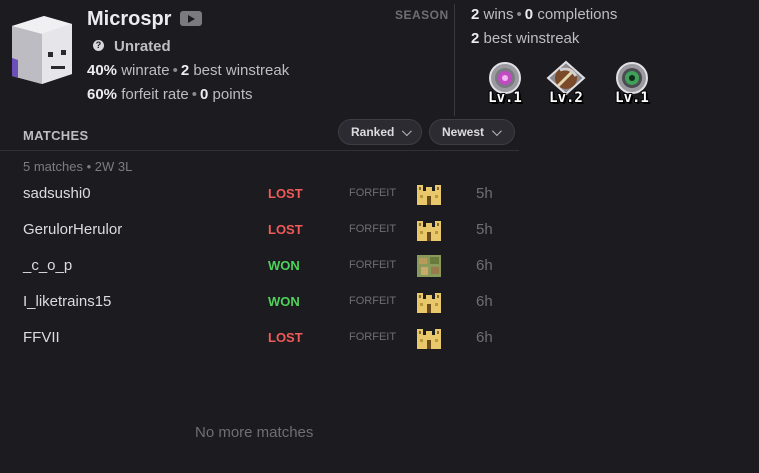 The height and width of the screenshot is (473, 759). Describe the element at coordinates (204, 94) in the screenshot. I see `points-value: 0` at that location.